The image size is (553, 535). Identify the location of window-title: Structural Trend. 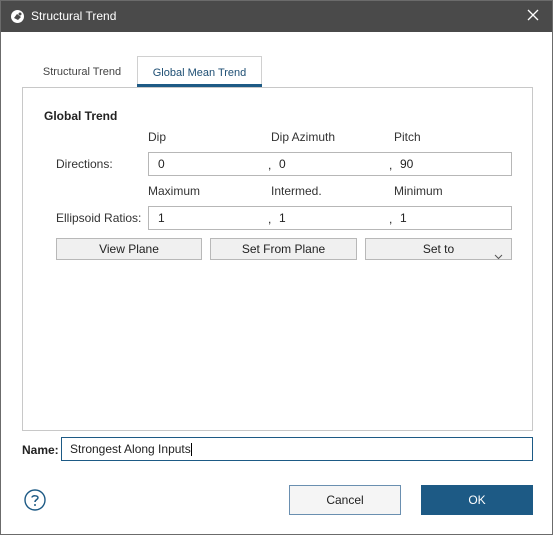
(74, 16).